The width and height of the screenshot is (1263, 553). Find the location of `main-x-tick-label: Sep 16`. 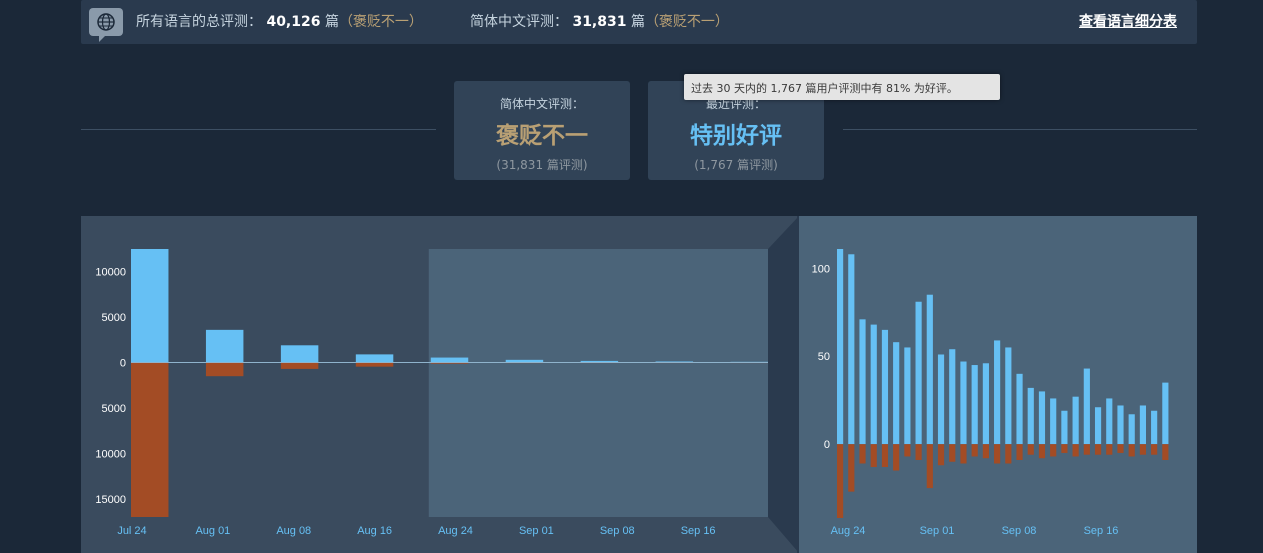

main-x-tick-label: Sep 16 is located at coordinates (698, 531).